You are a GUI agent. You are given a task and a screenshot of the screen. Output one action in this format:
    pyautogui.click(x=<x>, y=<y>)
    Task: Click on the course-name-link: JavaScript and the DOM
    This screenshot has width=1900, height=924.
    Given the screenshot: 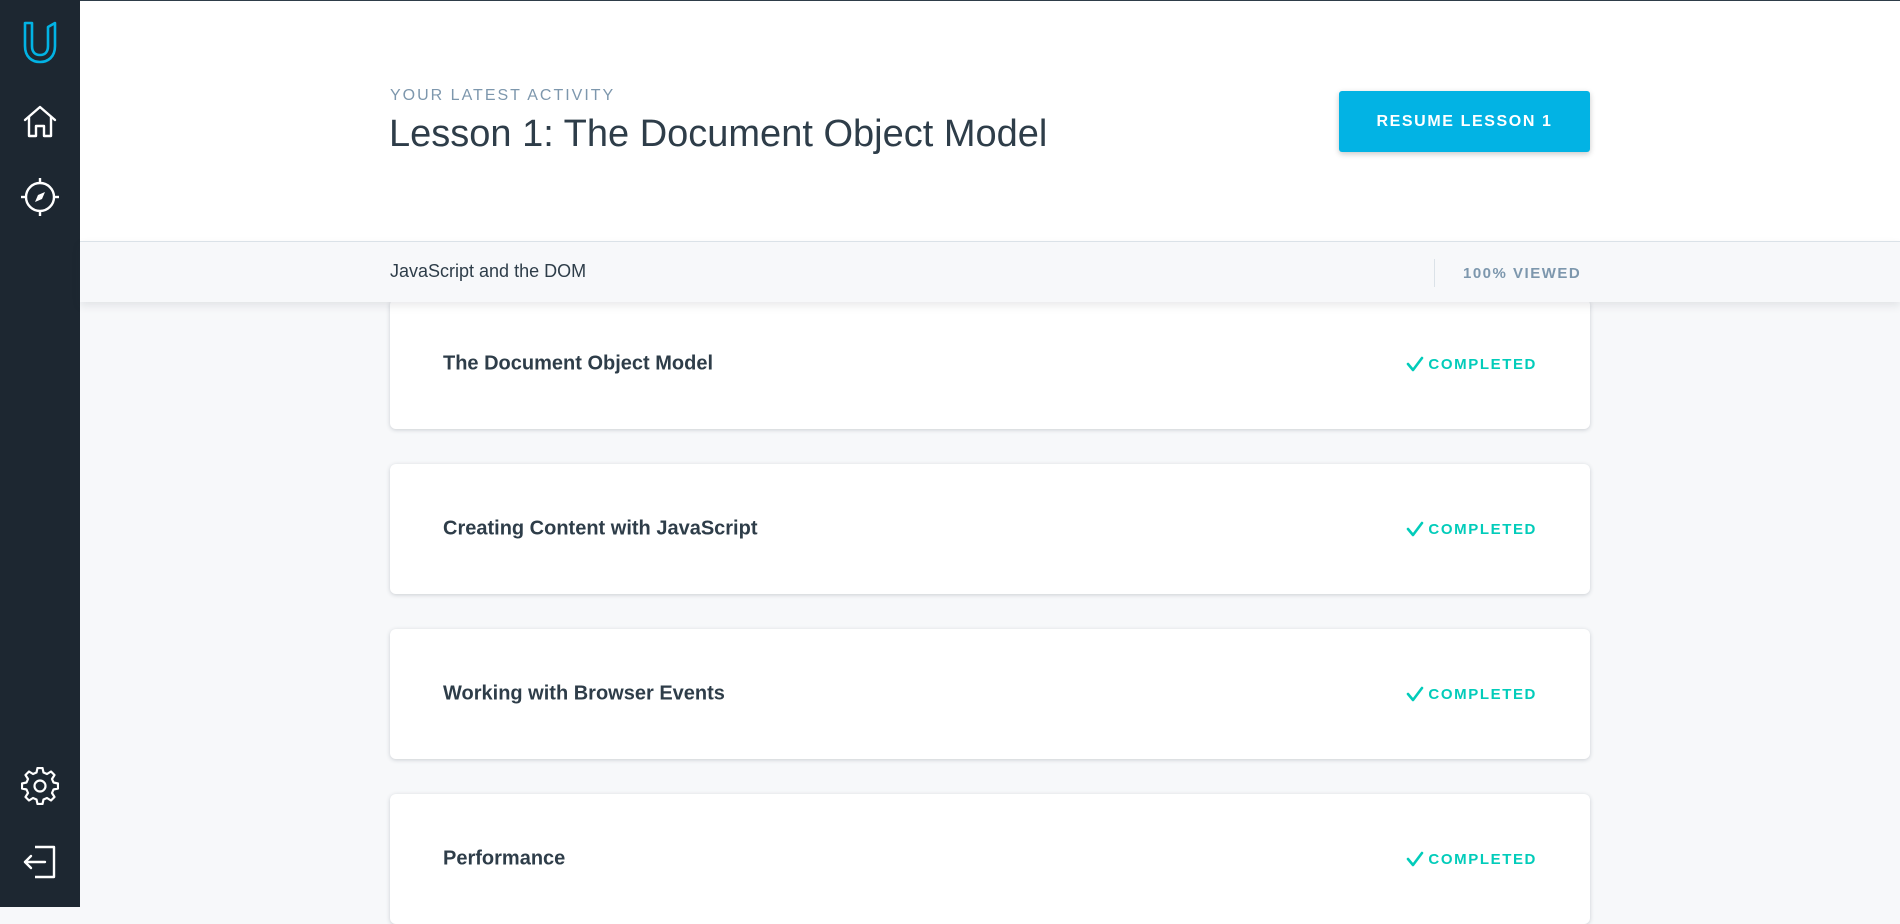 What is the action you would take?
    pyautogui.click(x=488, y=271)
    